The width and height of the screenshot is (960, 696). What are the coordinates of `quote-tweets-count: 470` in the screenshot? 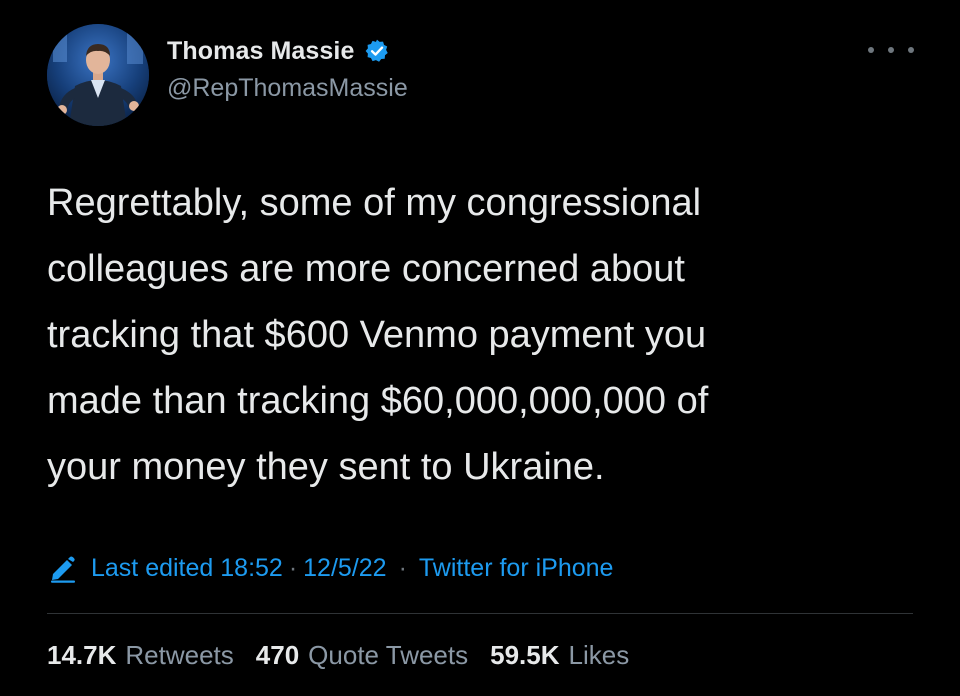 It's located at (277, 654).